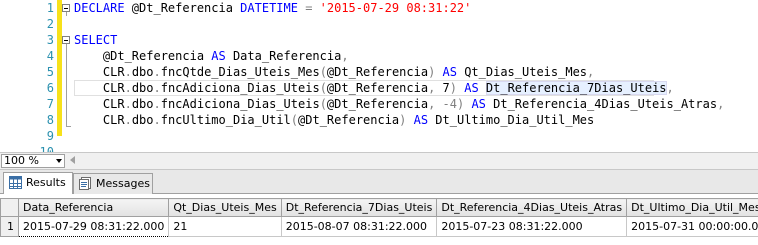 The image size is (758, 245). Describe the element at coordinates (308, 8) in the screenshot. I see `code-token: =` at that location.